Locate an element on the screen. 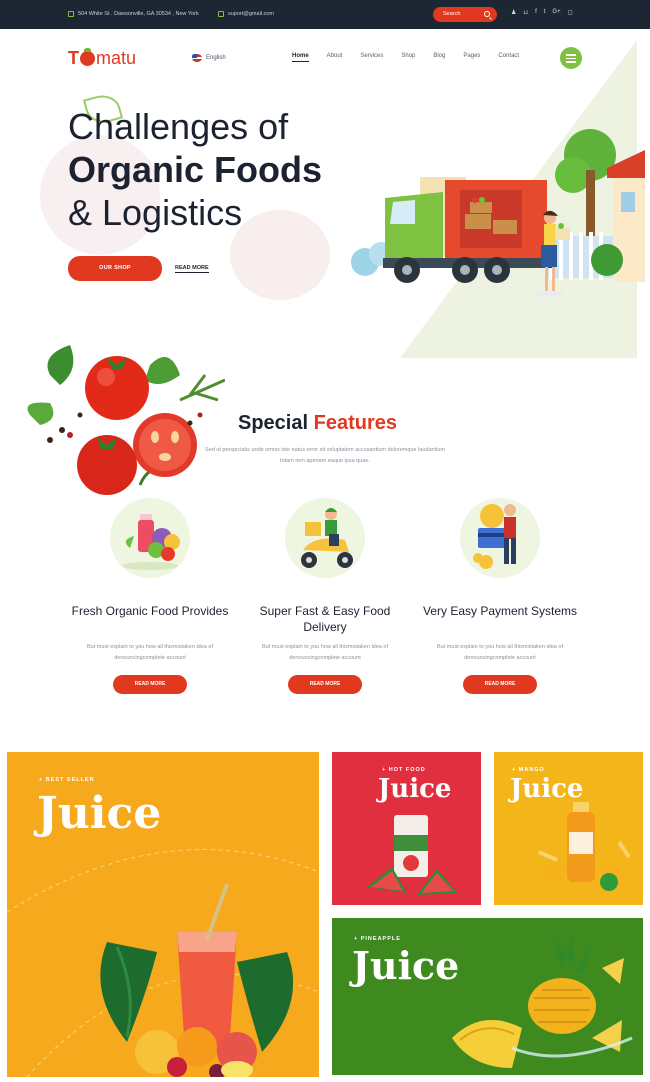 This screenshot has width=650, height=1082. nav-services: Services is located at coordinates (371, 57).